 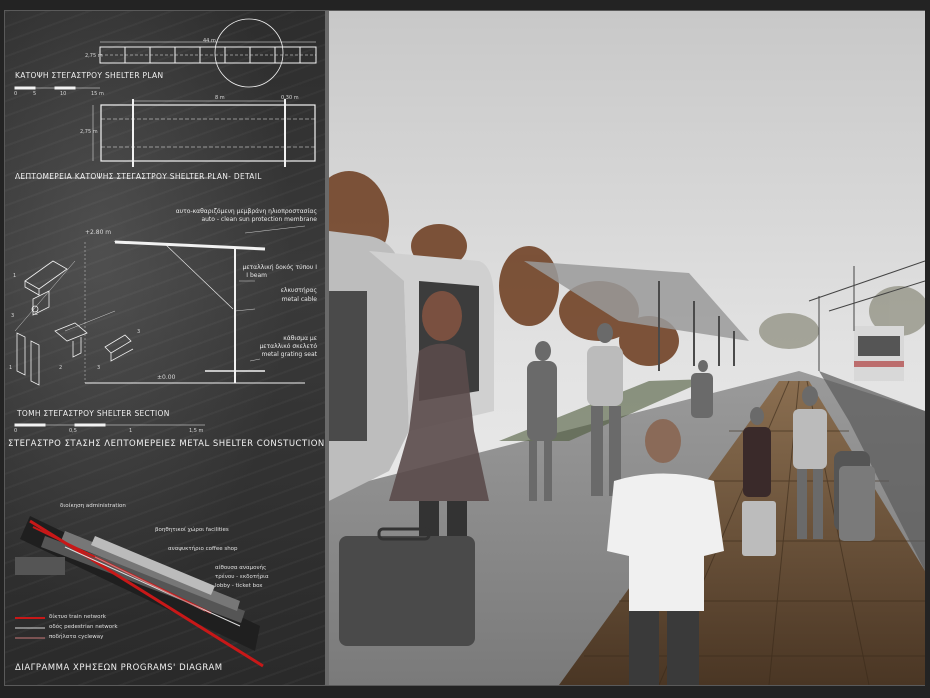 What do you see at coordinates (192, 530) in the screenshot?
I see `diagram-label-facilities: βοηθητικοί χώροι facilities` at bounding box center [192, 530].